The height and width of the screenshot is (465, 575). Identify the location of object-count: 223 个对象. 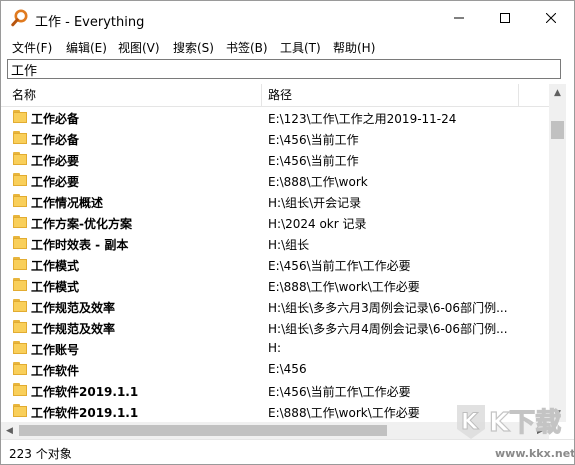
(40, 454).